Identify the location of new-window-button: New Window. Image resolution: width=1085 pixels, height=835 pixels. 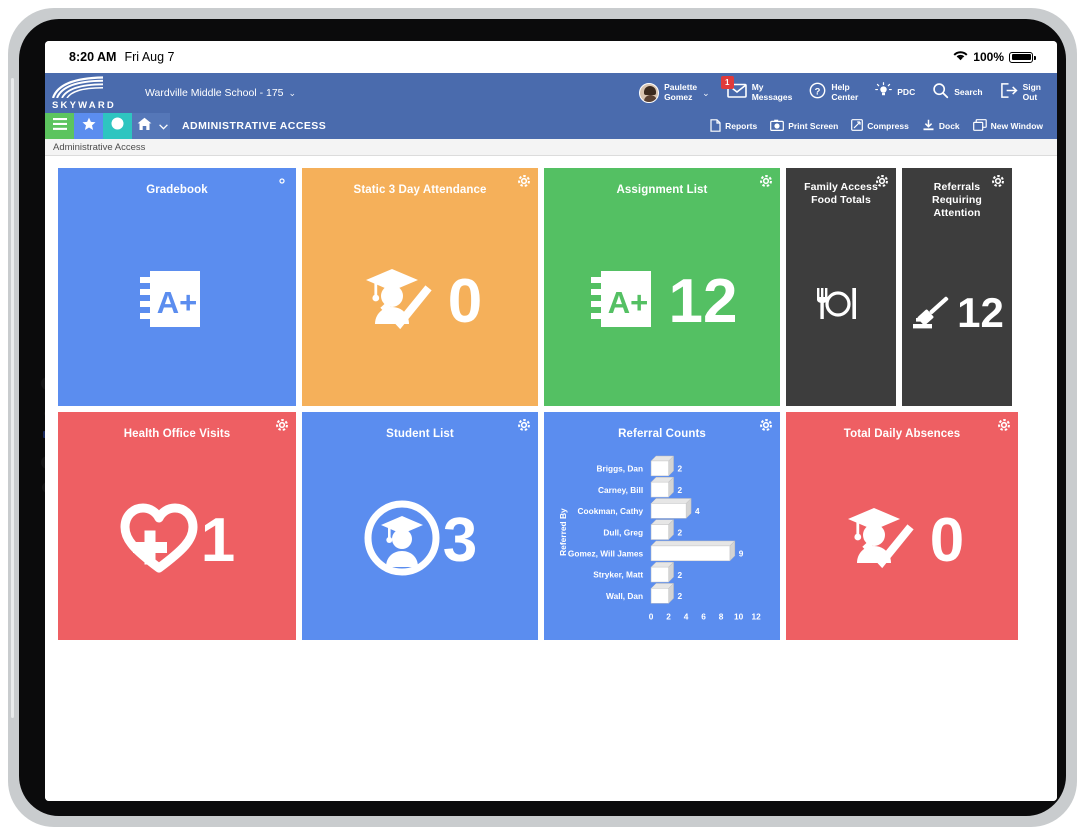
(1007, 126).